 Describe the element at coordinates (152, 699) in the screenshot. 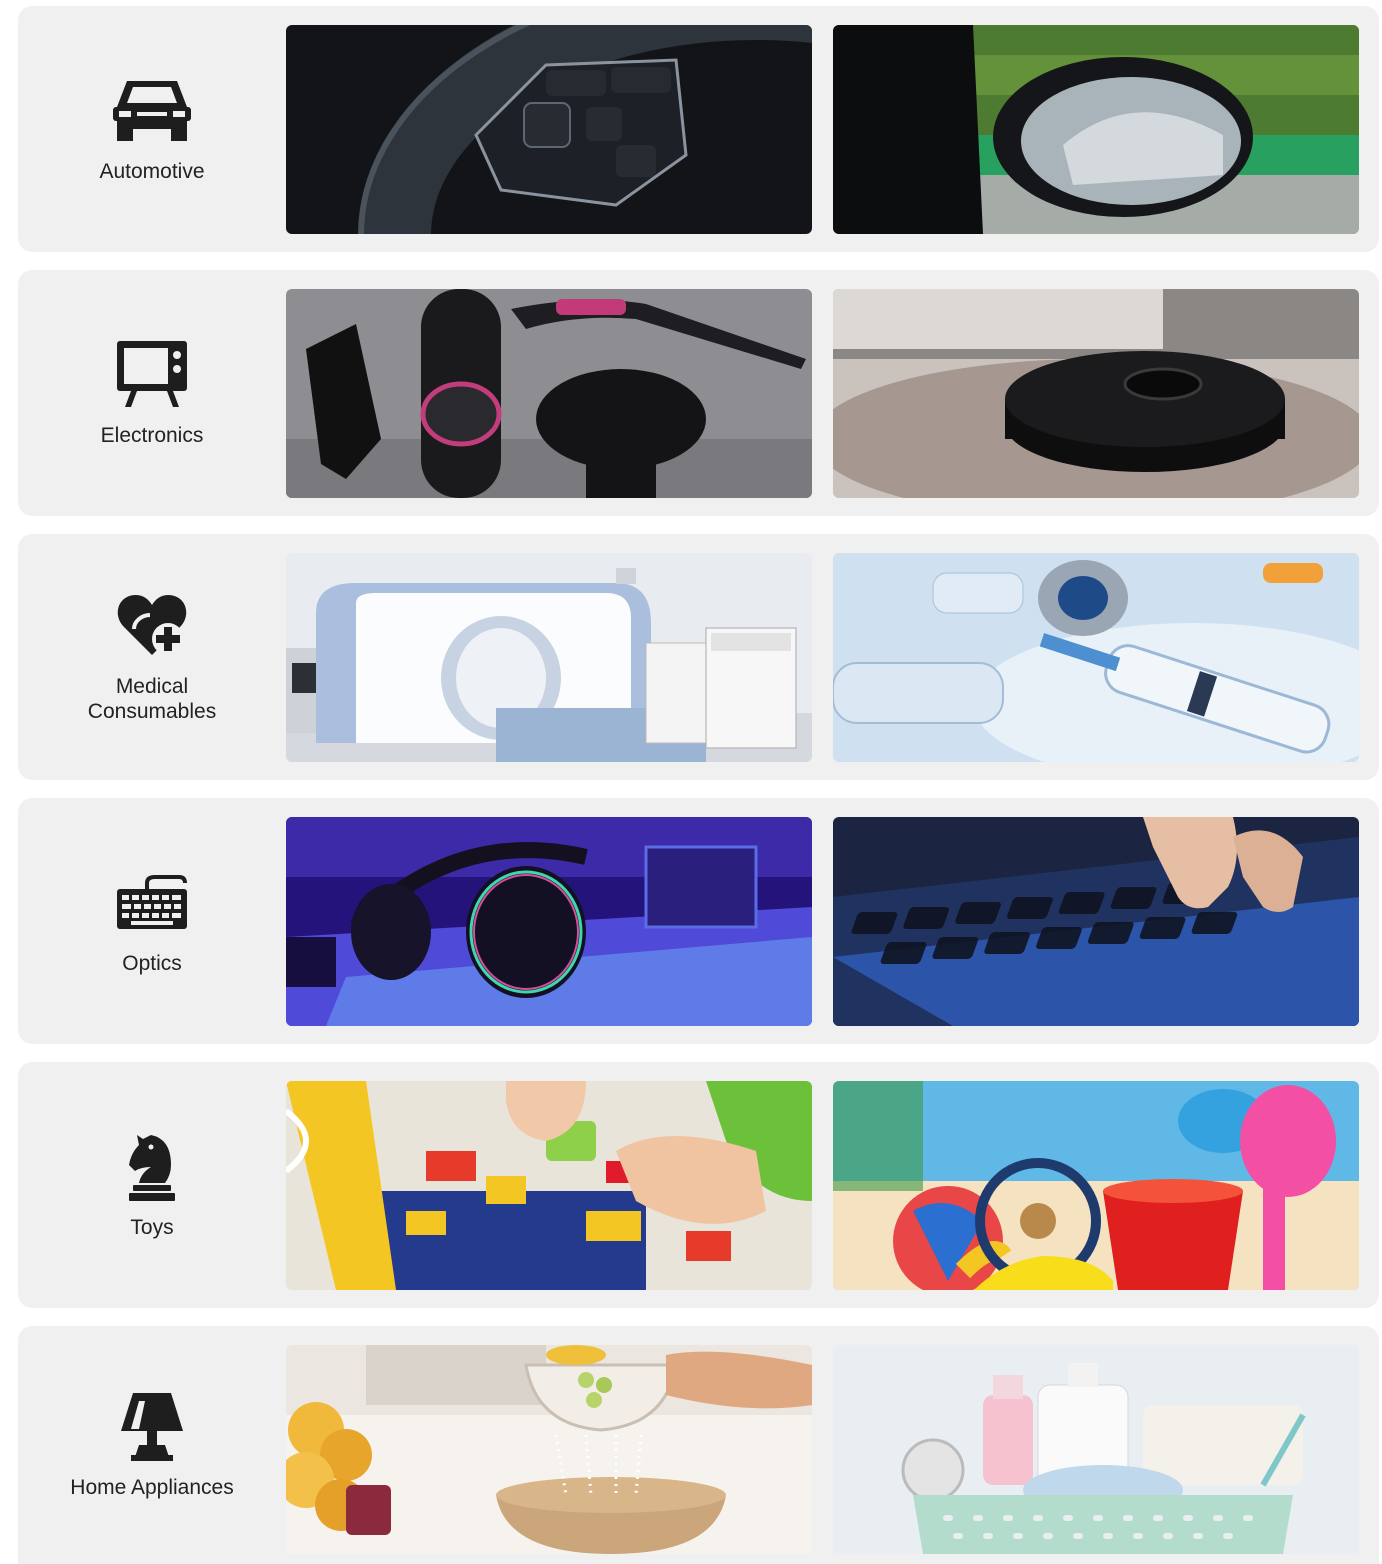

I see `industry-label: Medical Consumables` at that location.